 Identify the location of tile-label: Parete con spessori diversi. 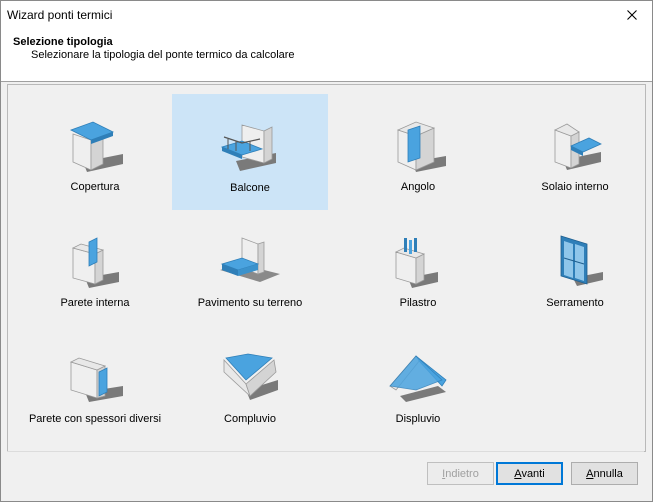
(95, 419).